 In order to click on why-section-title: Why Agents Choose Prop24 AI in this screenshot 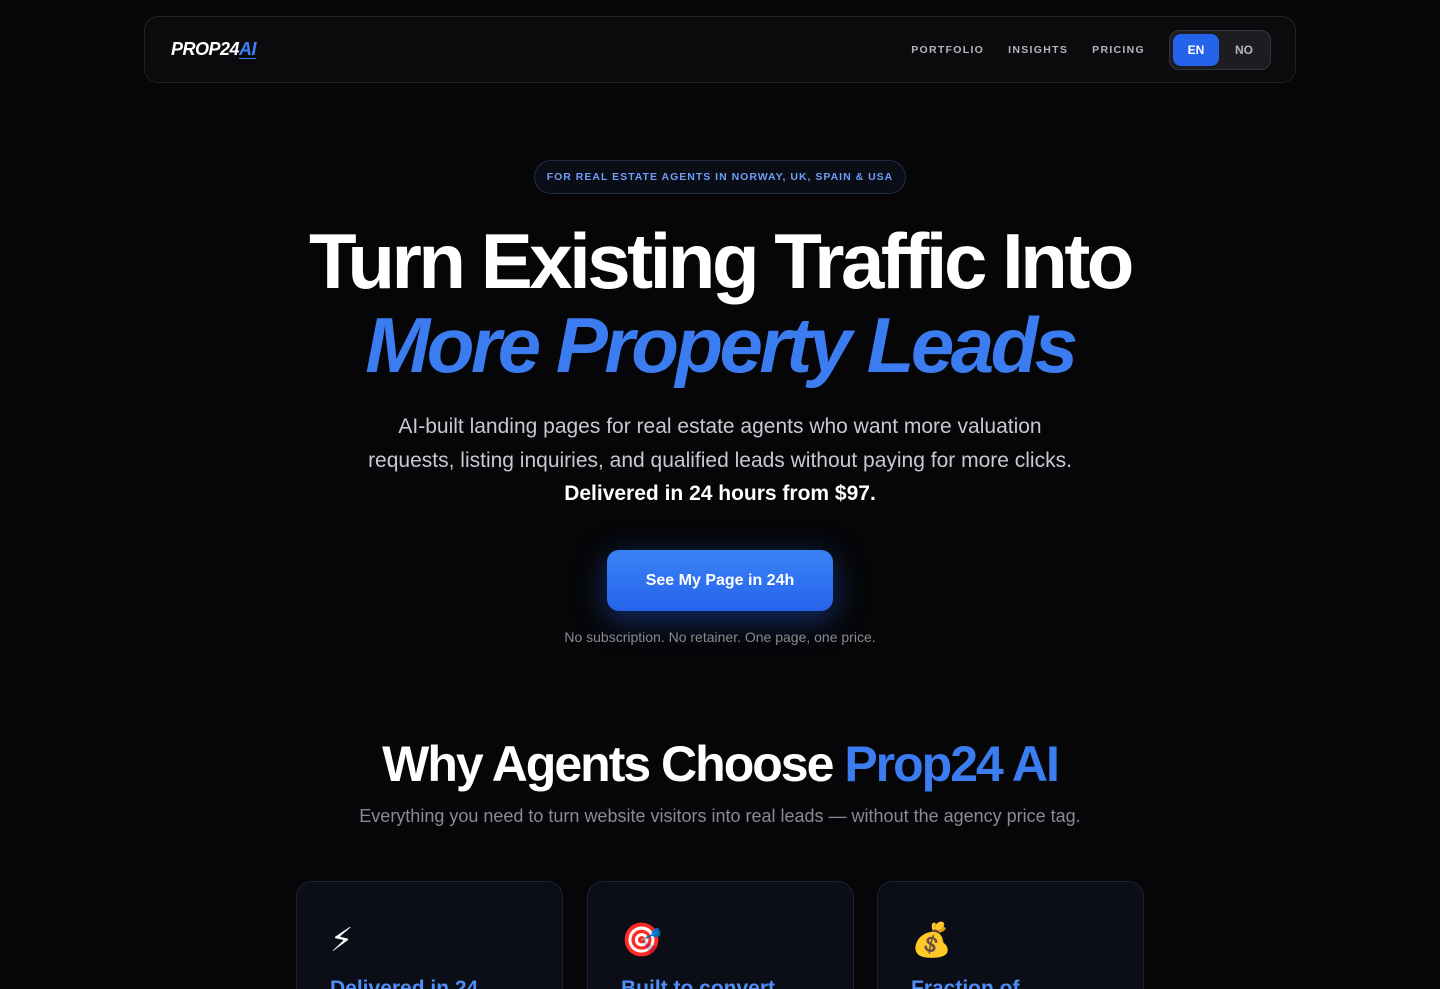, I will do `click(720, 764)`.